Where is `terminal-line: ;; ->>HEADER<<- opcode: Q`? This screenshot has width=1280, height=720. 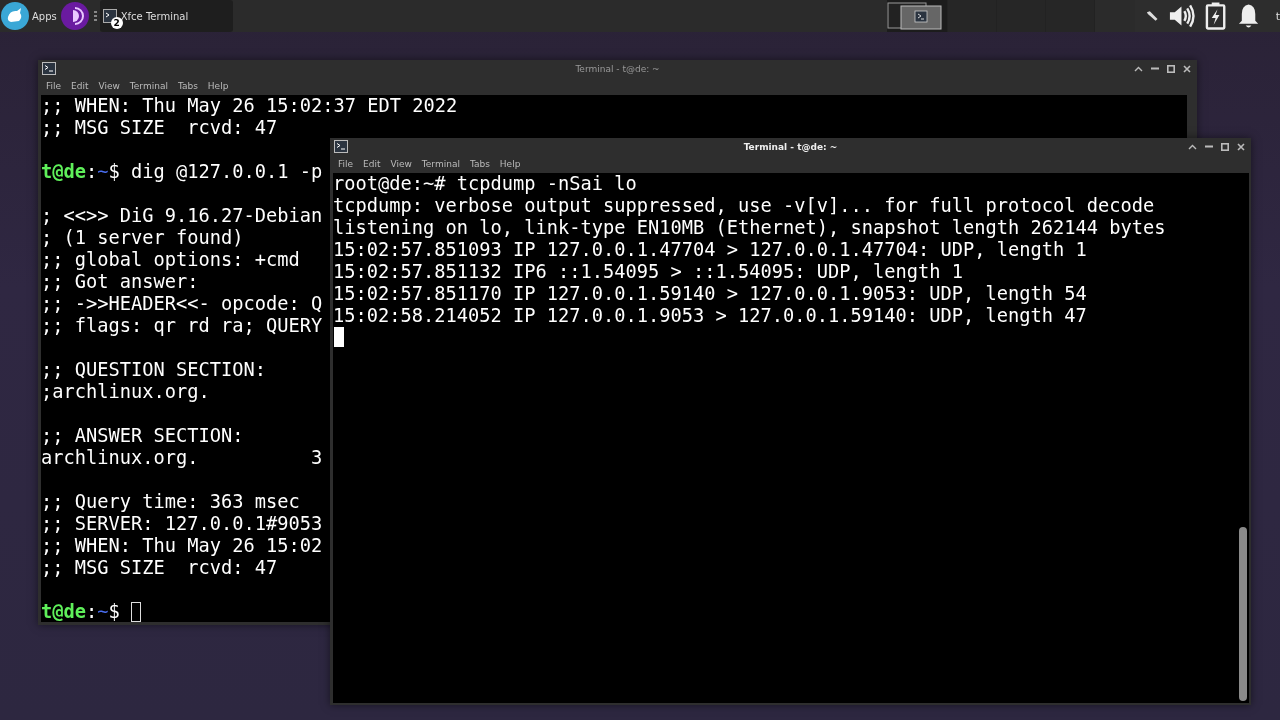
terminal-line: ;; ->>HEADER<<- opcode: Q is located at coordinates (182, 304).